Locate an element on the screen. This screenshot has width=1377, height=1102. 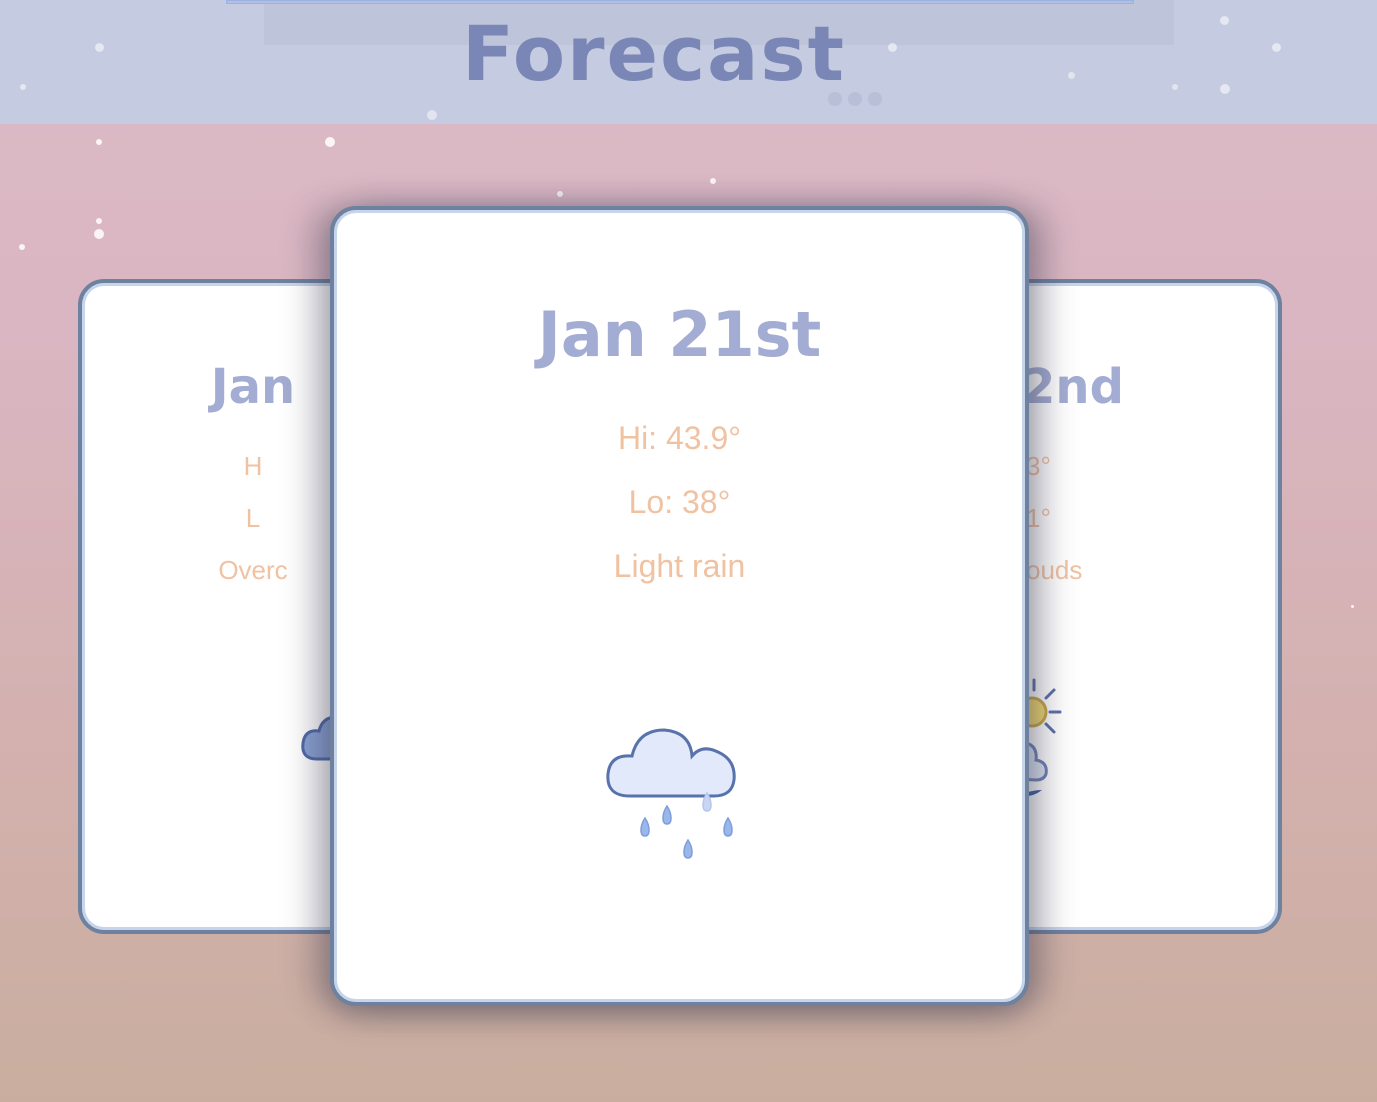
card-date: Jan 21st is located at coordinates (679, 334).